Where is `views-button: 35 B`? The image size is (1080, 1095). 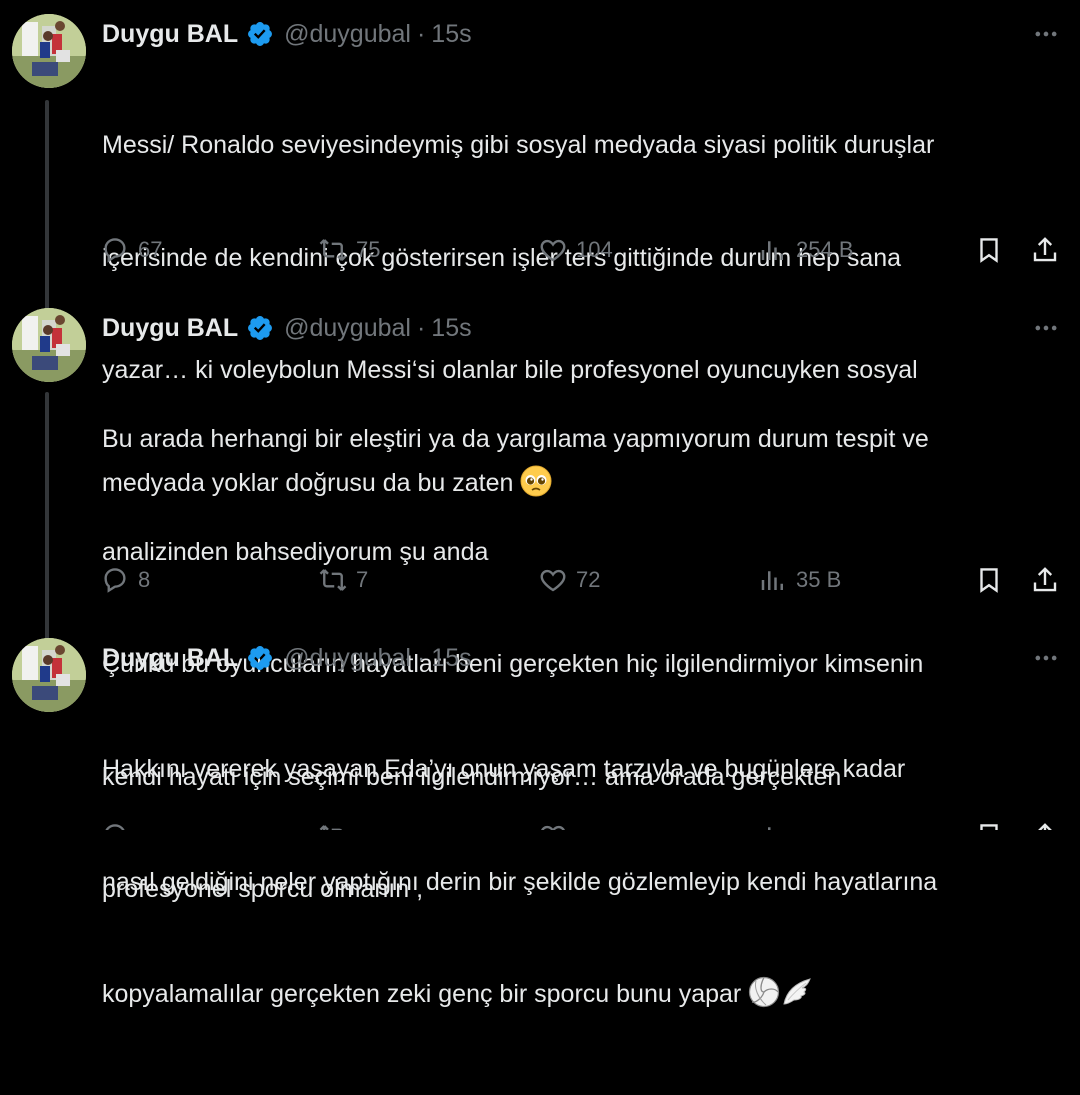
views-button: 35 B is located at coordinates (799, 580).